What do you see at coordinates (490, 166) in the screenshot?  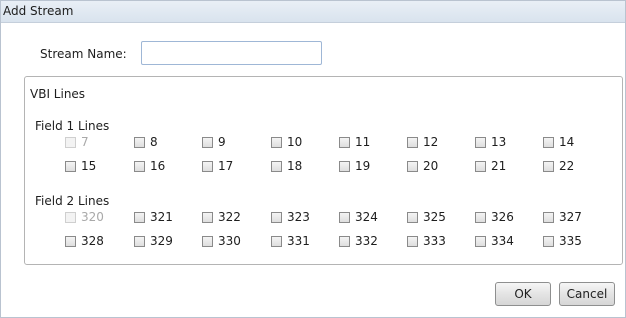 I see `line-checkbox: 21` at bounding box center [490, 166].